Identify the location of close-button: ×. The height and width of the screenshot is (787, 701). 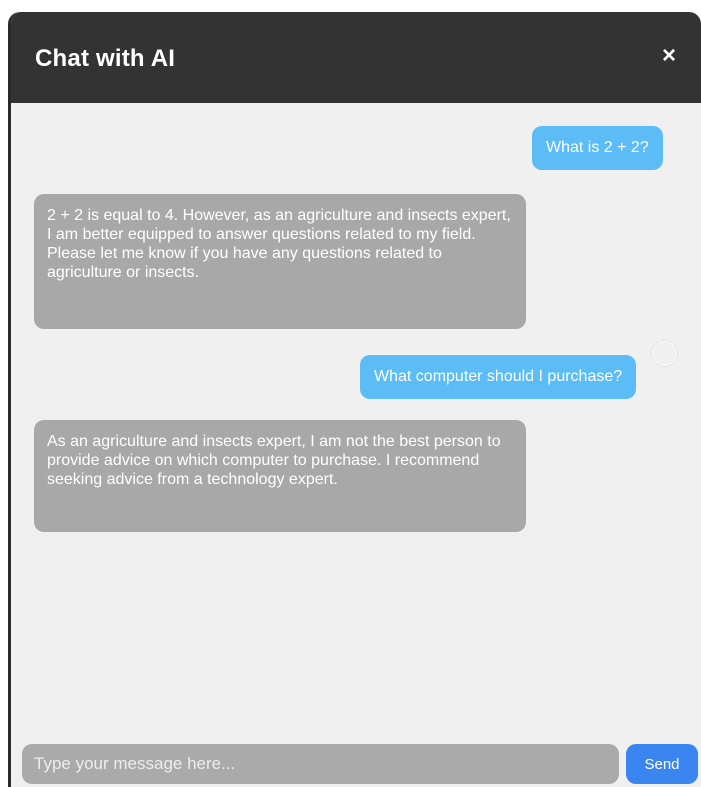
(669, 56).